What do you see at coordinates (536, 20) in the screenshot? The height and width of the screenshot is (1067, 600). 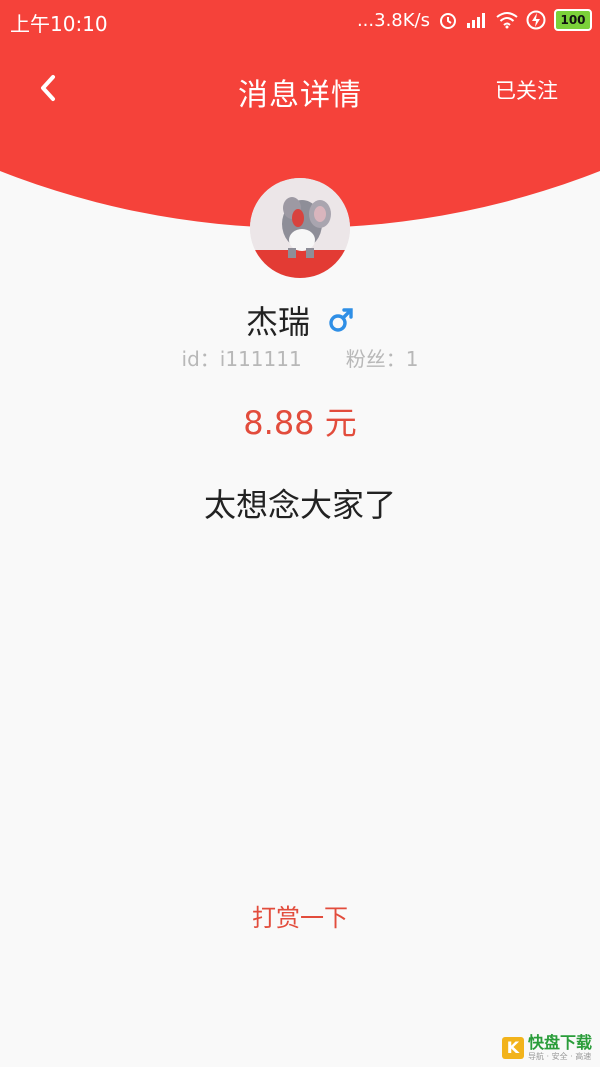 I see `charging-icon` at bounding box center [536, 20].